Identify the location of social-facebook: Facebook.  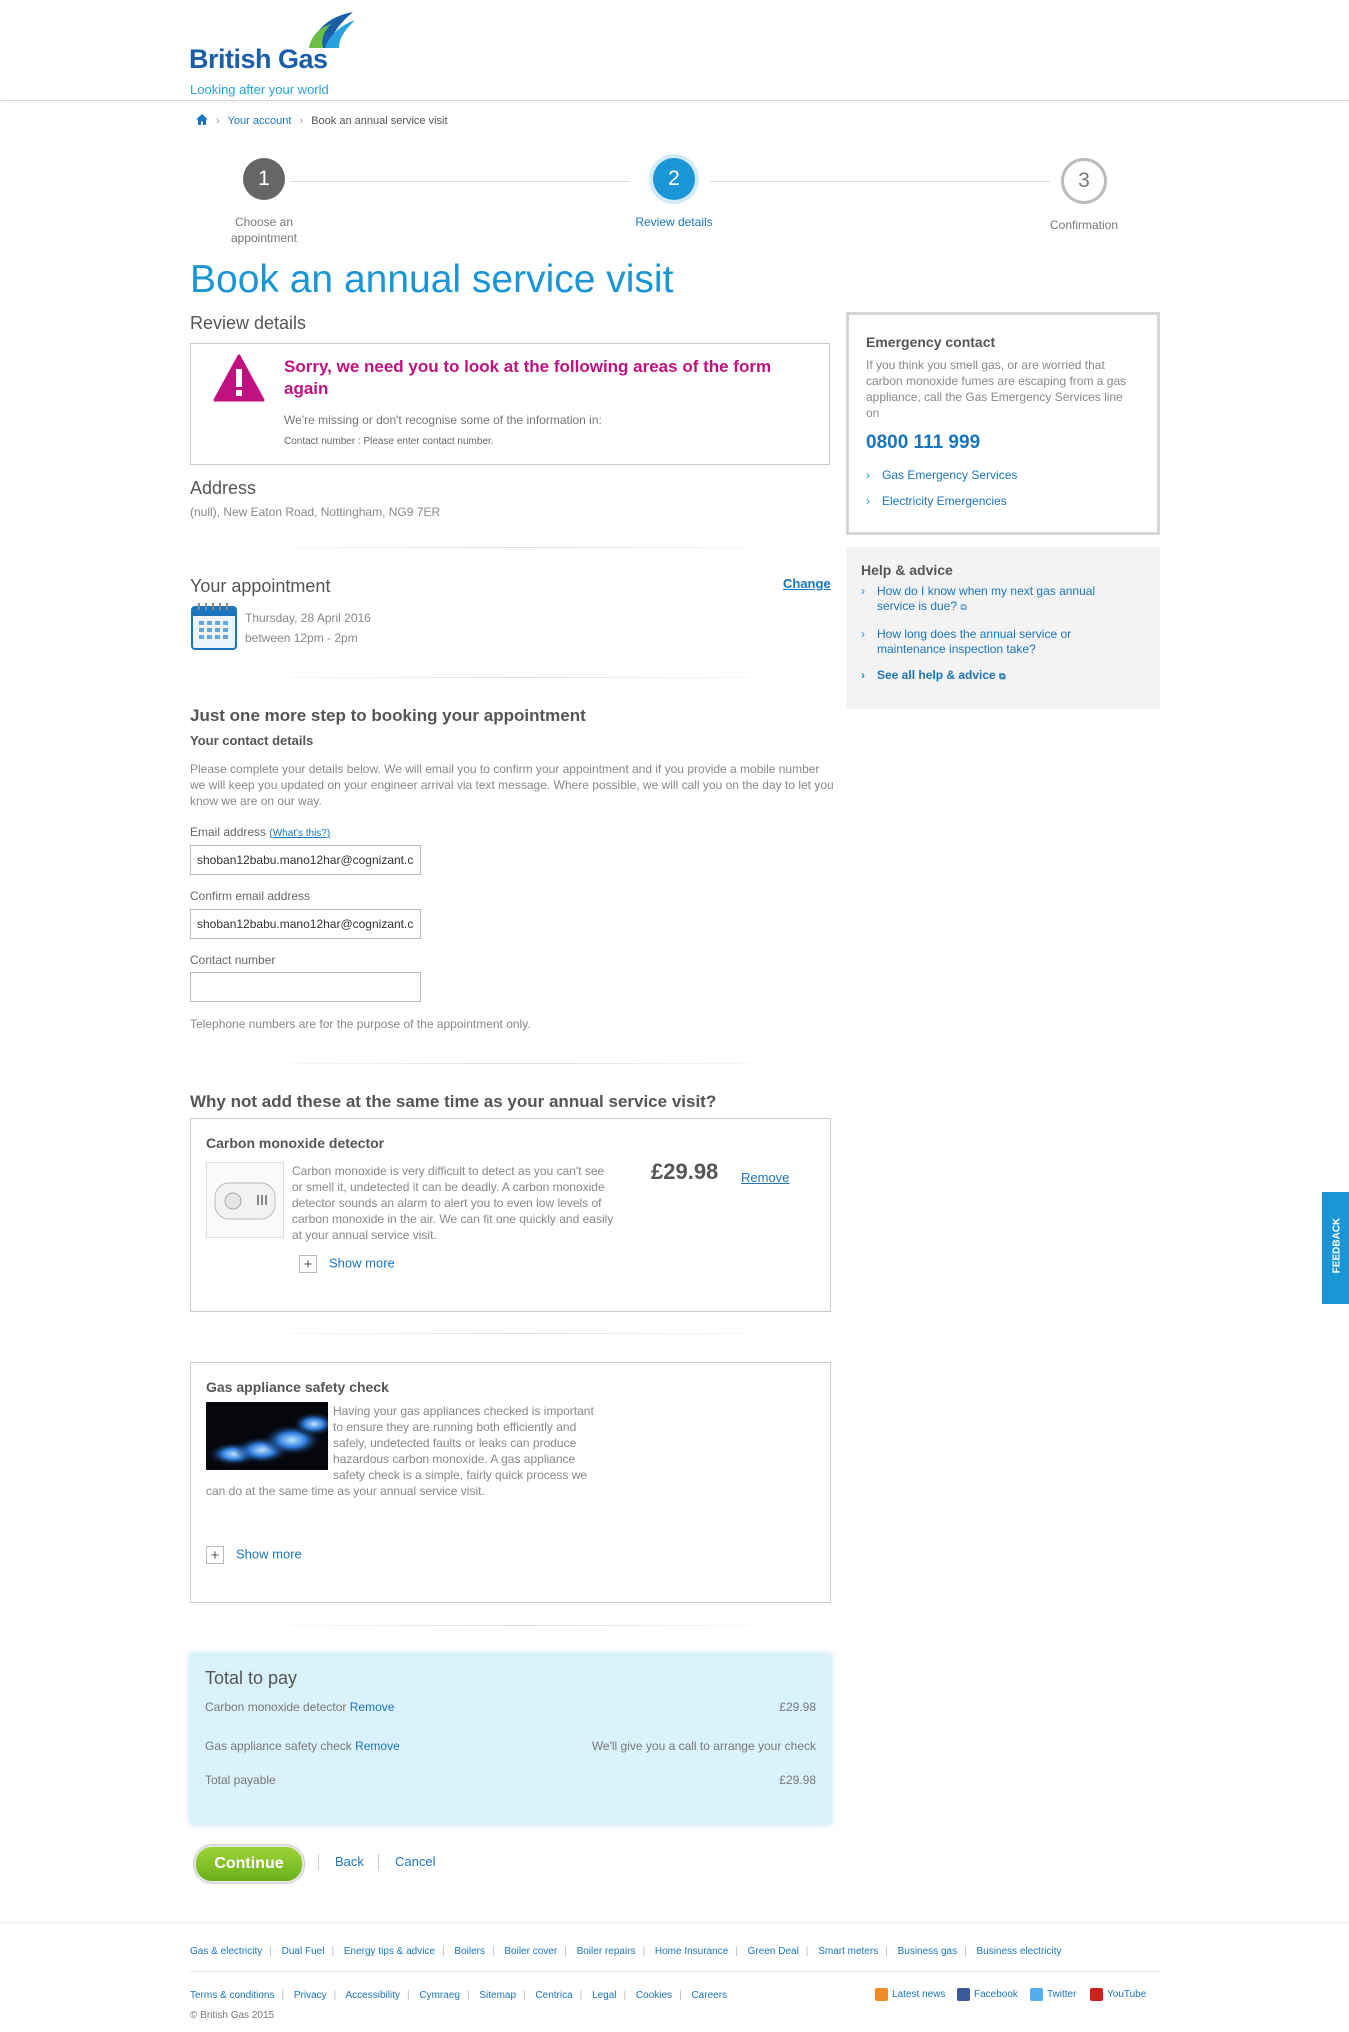
(987, 1994).